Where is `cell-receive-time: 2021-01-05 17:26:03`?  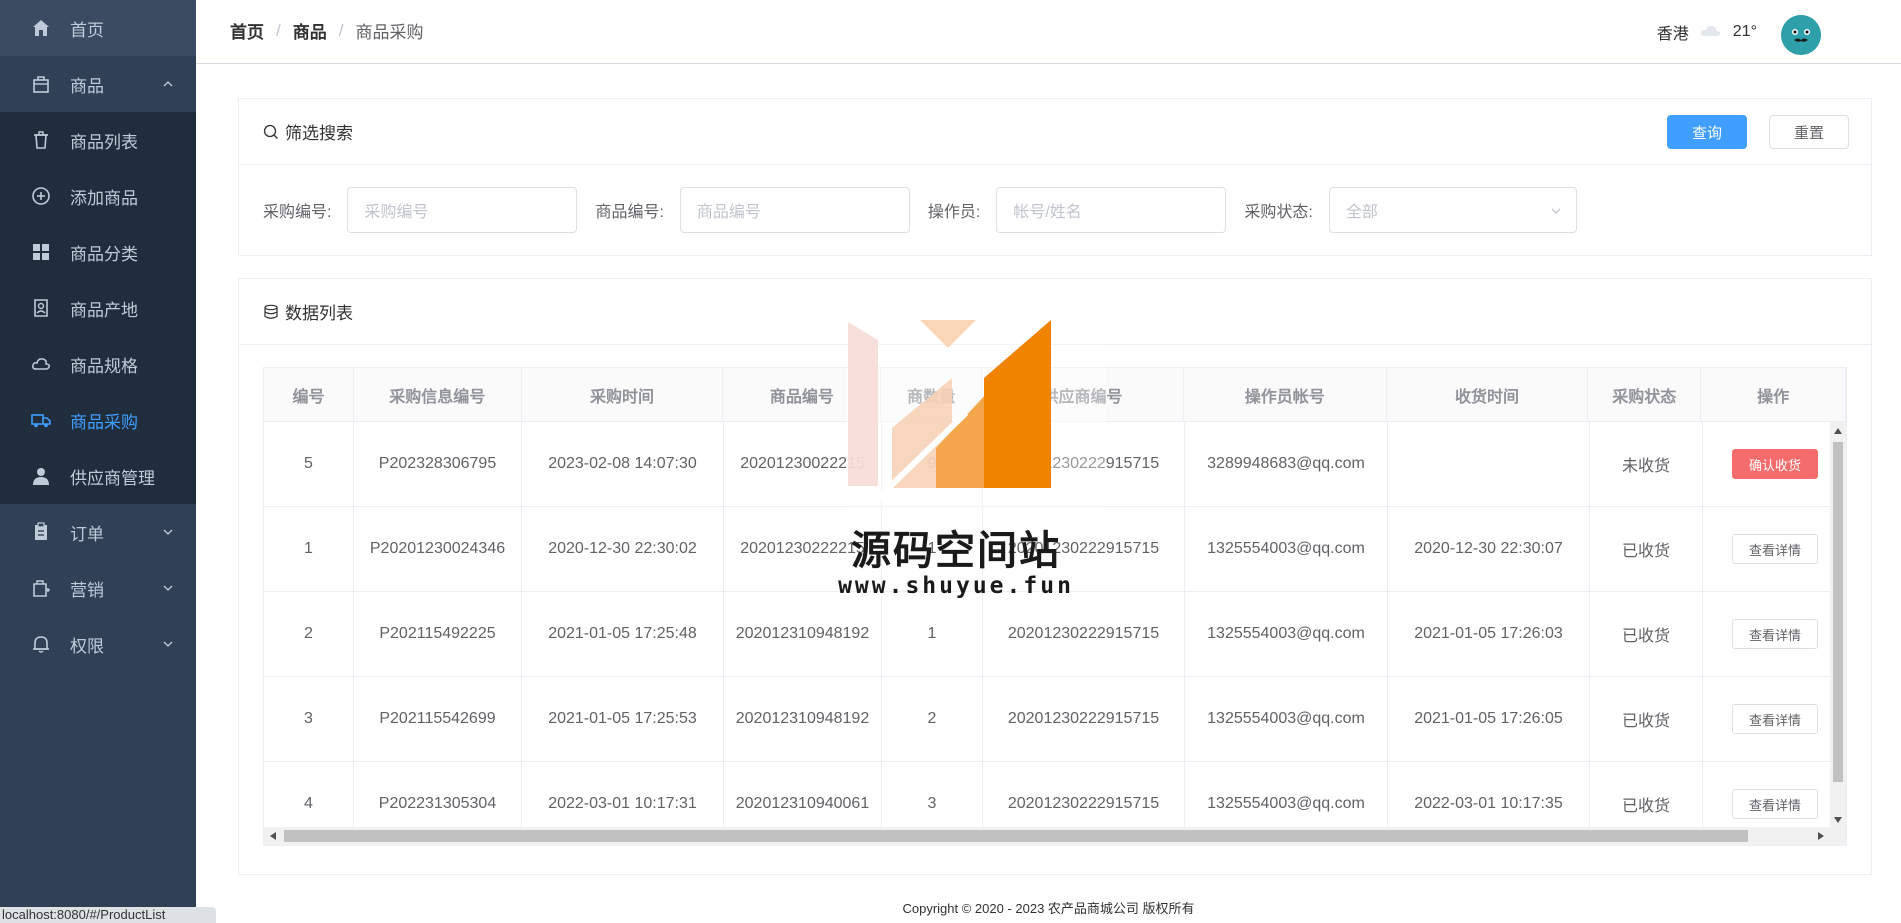
cell-receive-time: 2021-01-05 17:26:03 is located at coordinates (1489, 634).